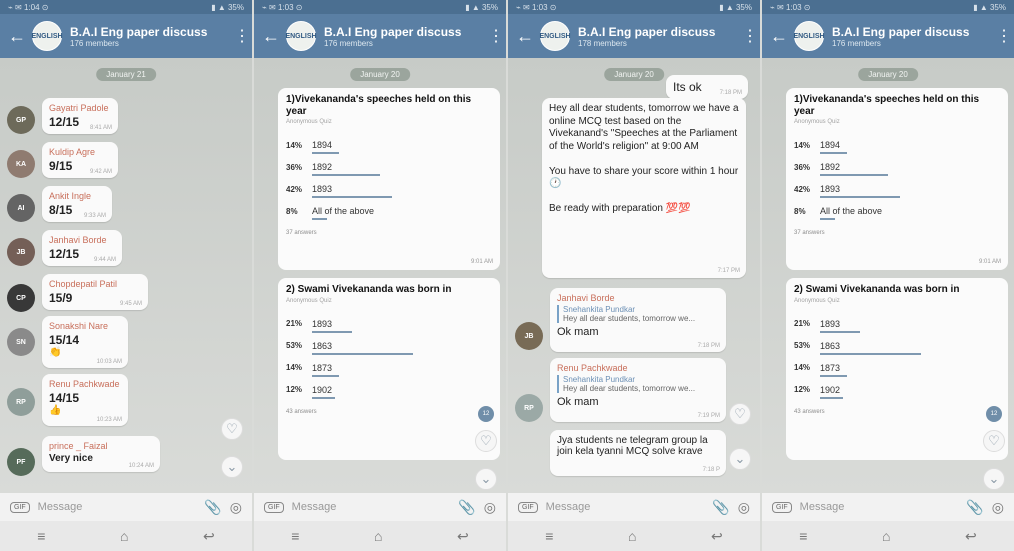 The width and height of the screenshot is (1014, 551). I want to click on message-bubble: Its ok 7:18 PM, so click(707, 87).